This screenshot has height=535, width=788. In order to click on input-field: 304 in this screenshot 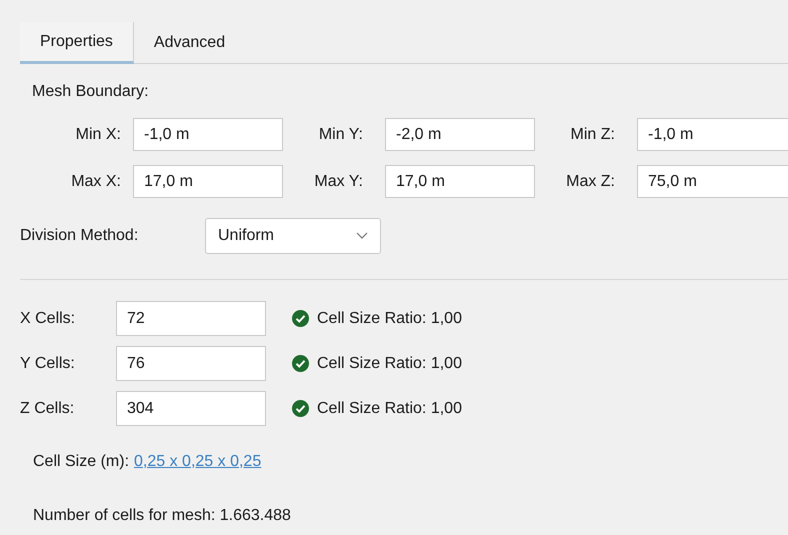, I will do `click(191, 408)`.